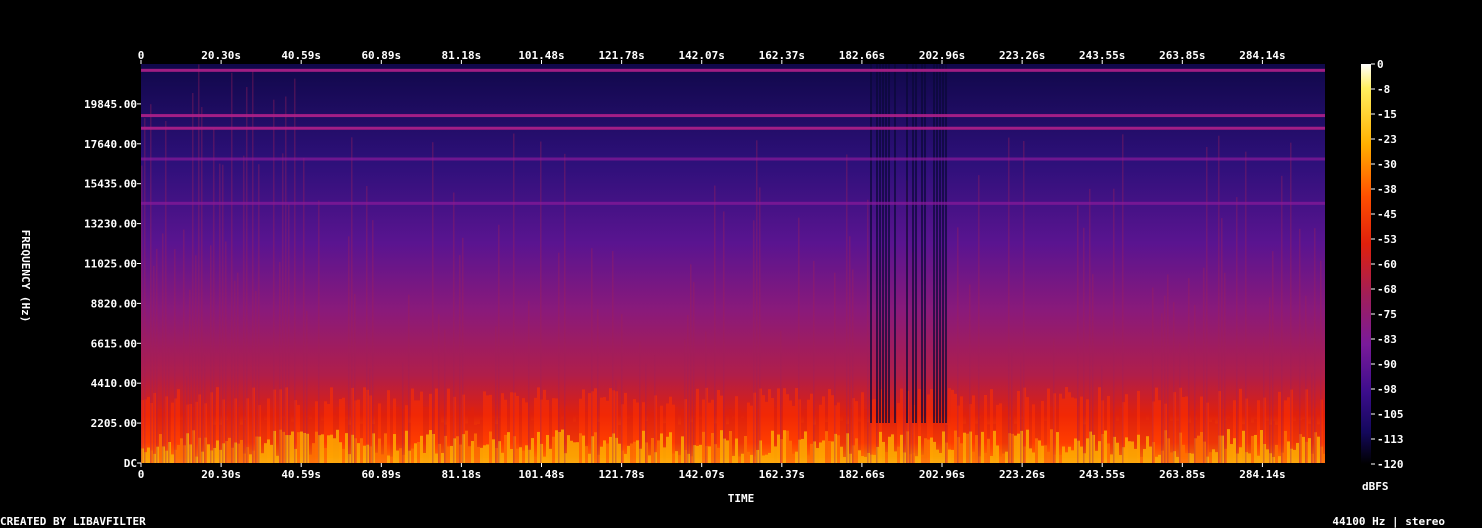 This screenshot has width=1482, height=528. I want to click on y-tick-label: 2205.00, so click(114, 423).